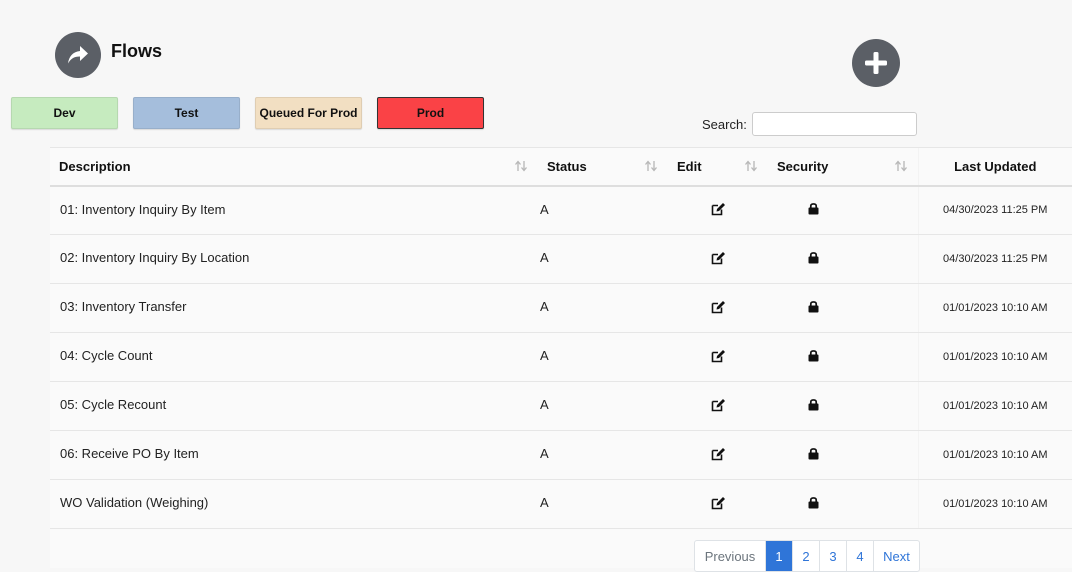 Image resolution: width=1072 pixels, height=572 pixels. I want to click on add-flow-button, so click(876, 63).